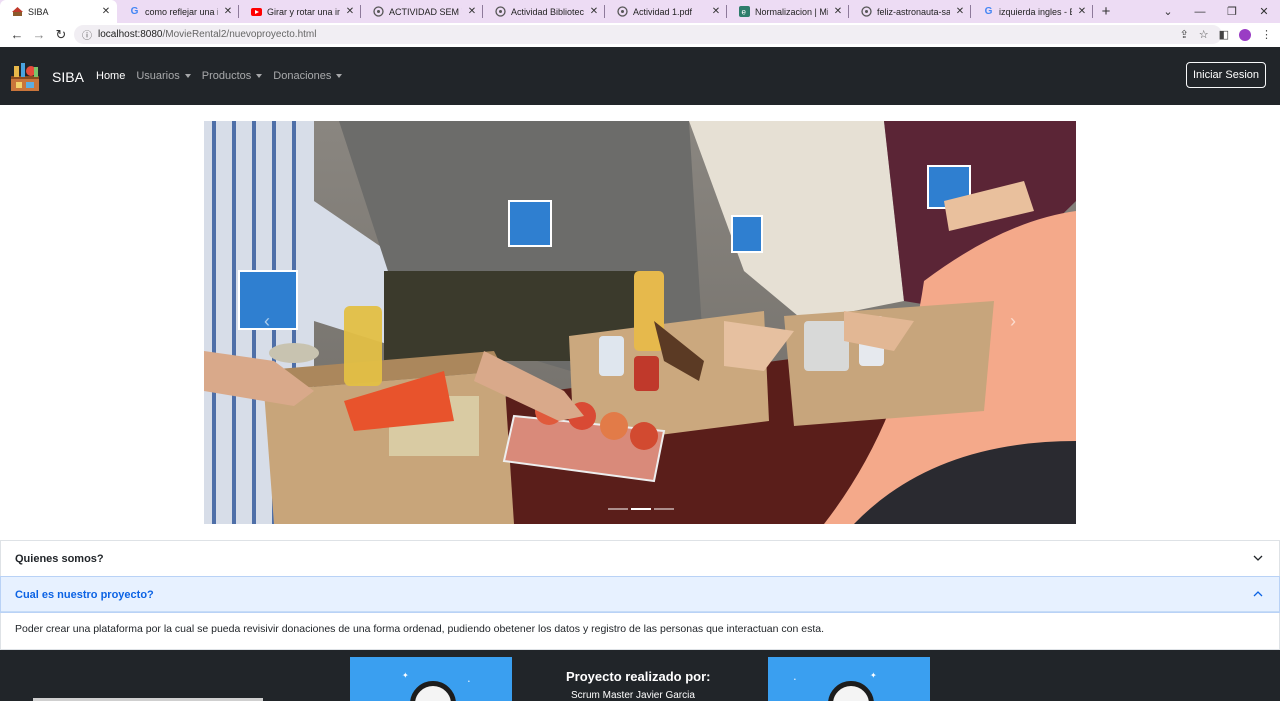 The image size is (1280, 701). Describe the element at coordinates (849, 679) in the screenshot. I see `astronaut-image-right: ✦ •` at that location.